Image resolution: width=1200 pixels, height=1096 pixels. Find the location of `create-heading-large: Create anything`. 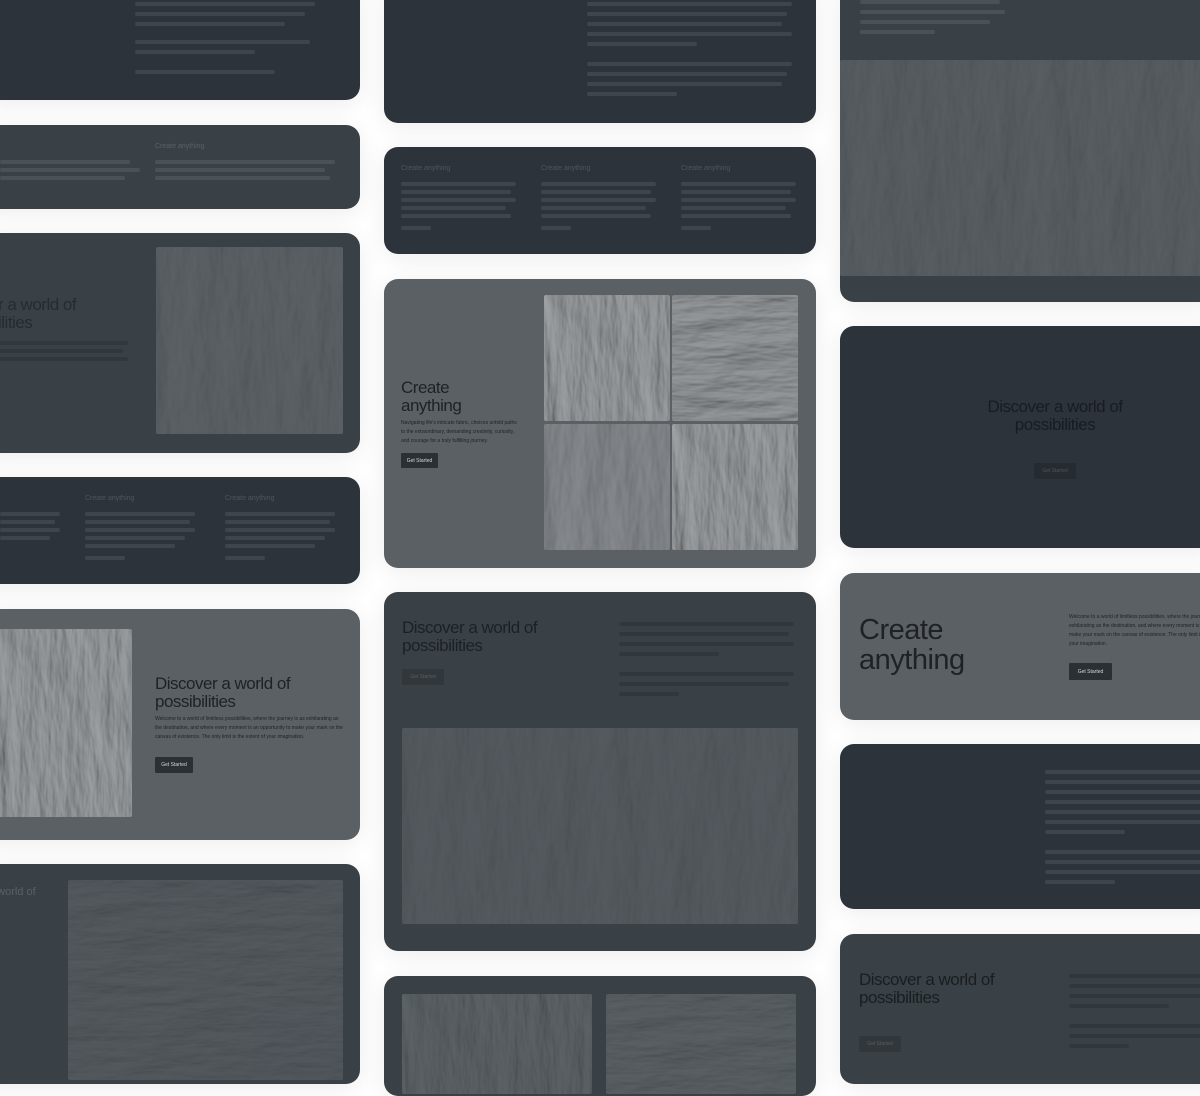

create-heading-large: Create anything is located at coordinates (912, 645).